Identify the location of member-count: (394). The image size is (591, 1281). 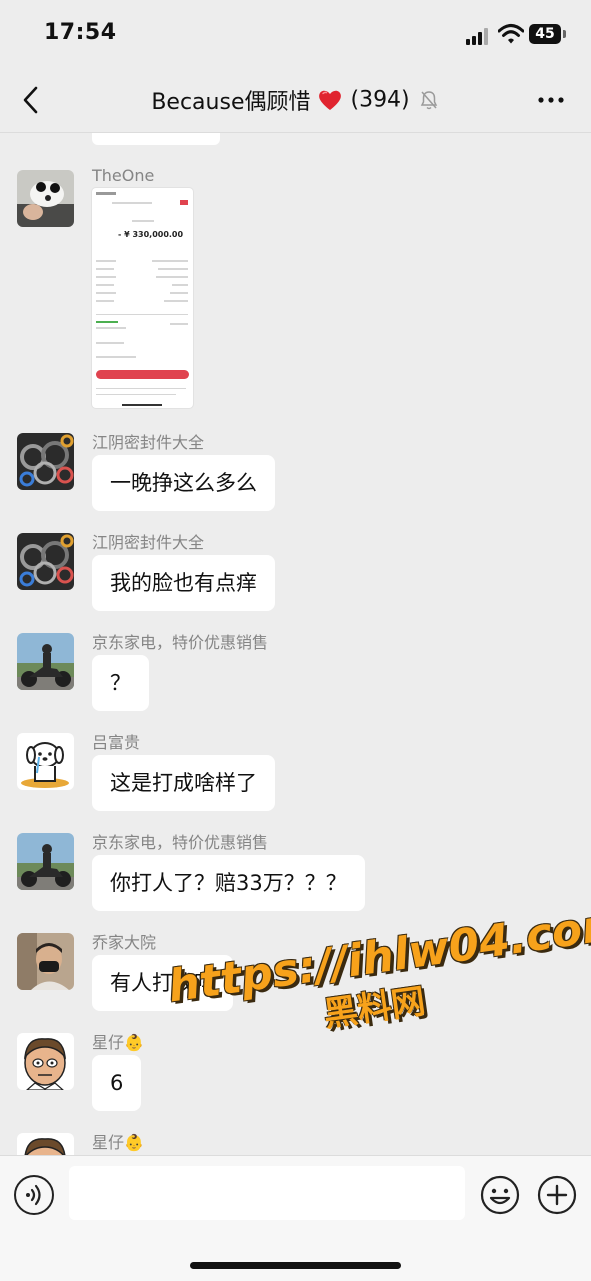
(380, 100).